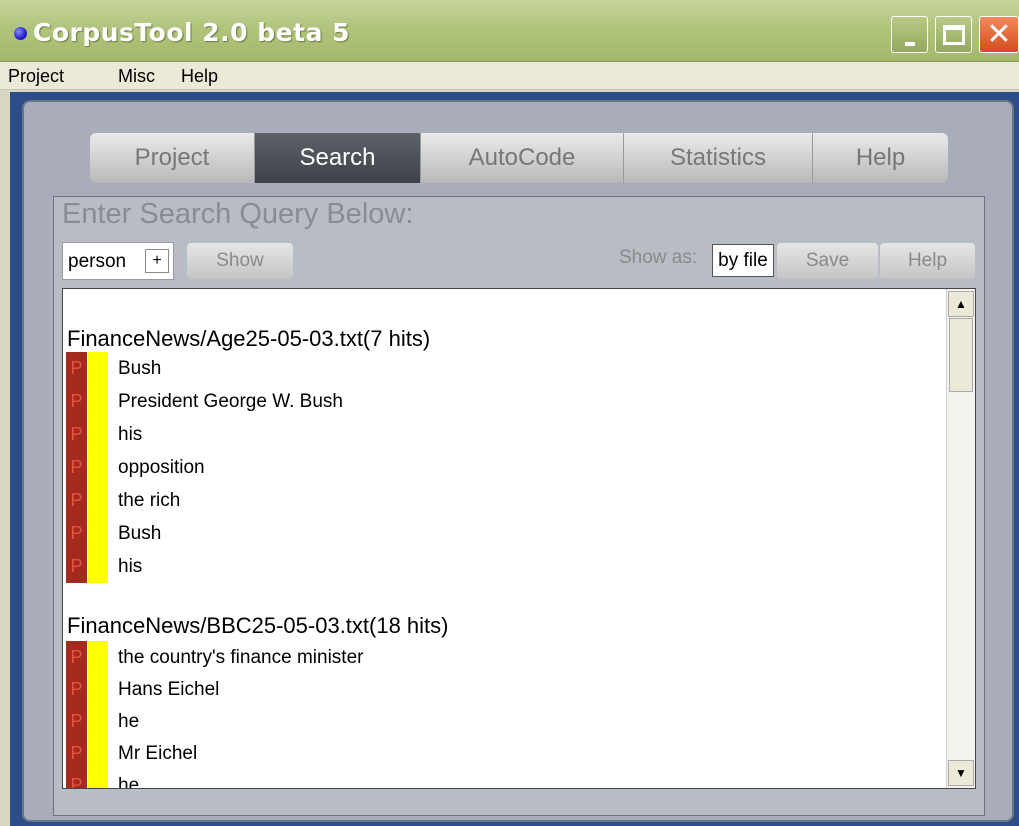 The width and height of the screenshot is (1019, 826). I want to click on show-button: Show, so click(240, 261).